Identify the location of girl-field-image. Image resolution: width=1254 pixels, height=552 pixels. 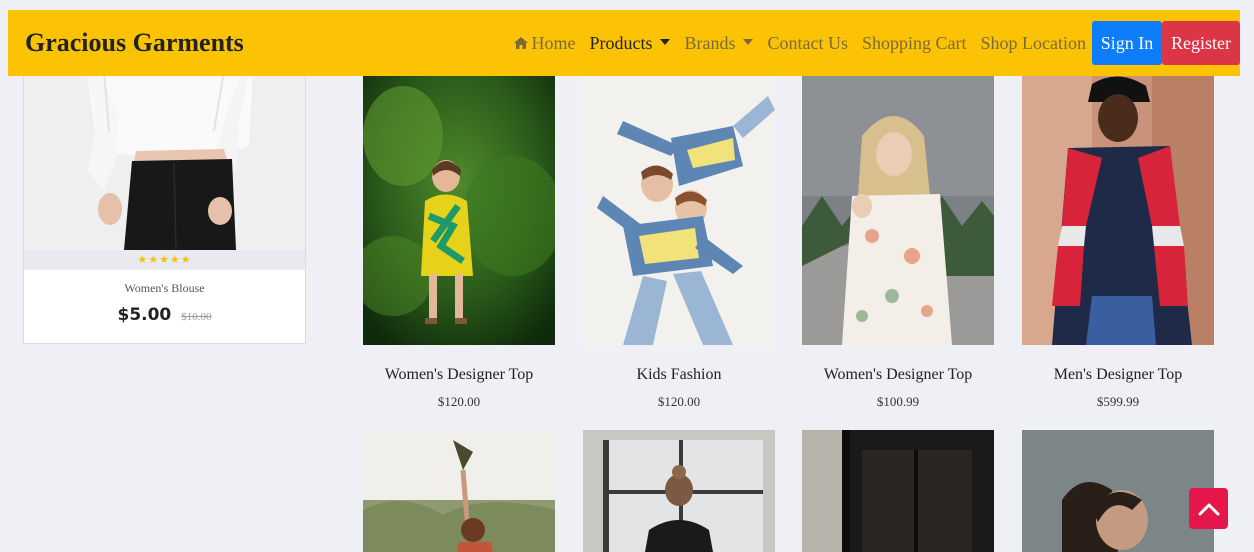
(459, 491).